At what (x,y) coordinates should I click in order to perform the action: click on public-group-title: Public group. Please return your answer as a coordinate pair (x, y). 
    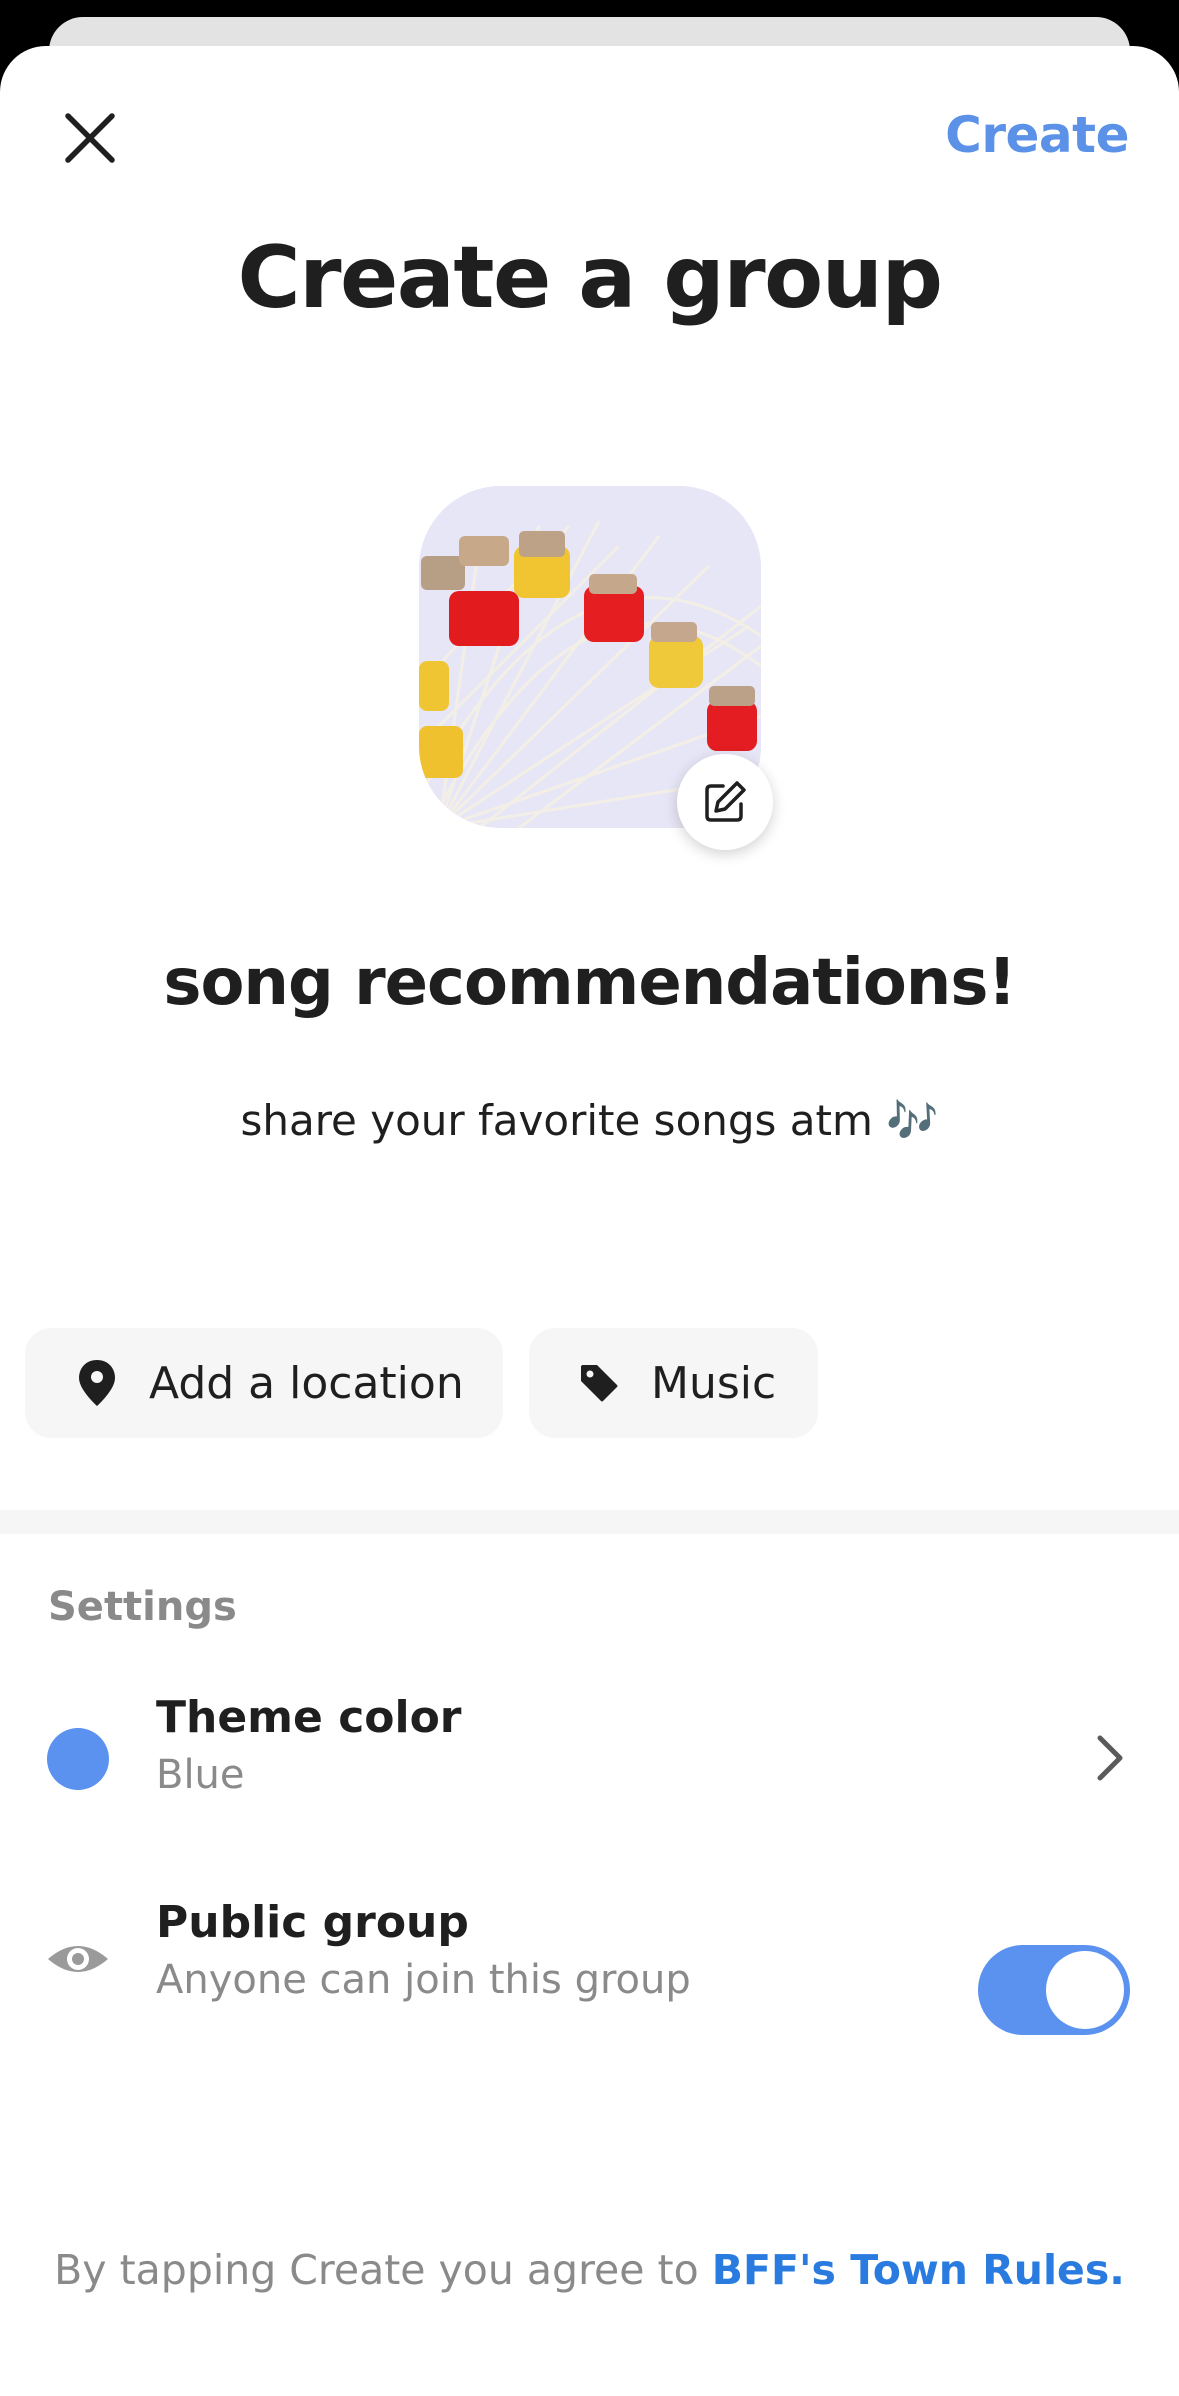
    Looking at the image, I should click on (312, 1922).